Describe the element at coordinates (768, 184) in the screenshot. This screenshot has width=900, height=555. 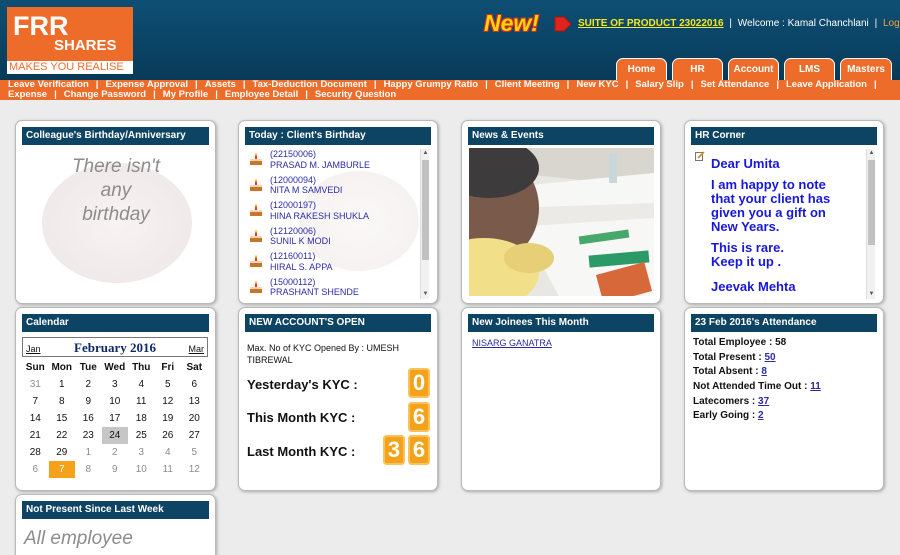
I see `hr-line: I am happy to note` at that location.